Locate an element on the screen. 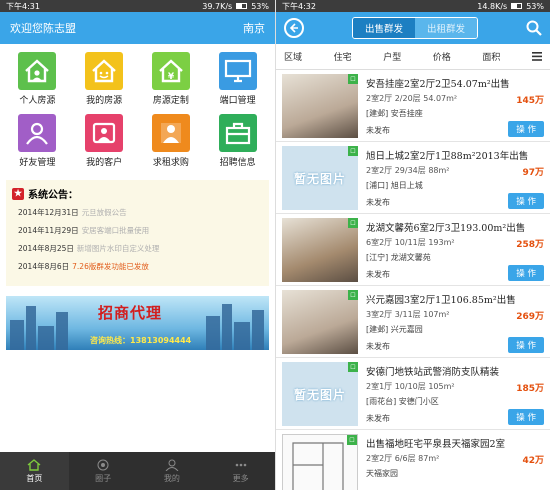 Image resolution: width=550 pixels, height=490 pixels. city-selector: 南京 is located at coordinates (254, 28).